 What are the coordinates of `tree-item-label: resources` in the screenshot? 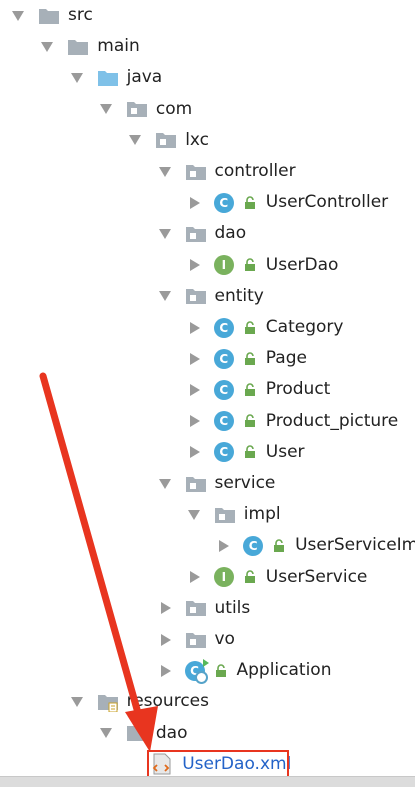 It's located at (167, 701).